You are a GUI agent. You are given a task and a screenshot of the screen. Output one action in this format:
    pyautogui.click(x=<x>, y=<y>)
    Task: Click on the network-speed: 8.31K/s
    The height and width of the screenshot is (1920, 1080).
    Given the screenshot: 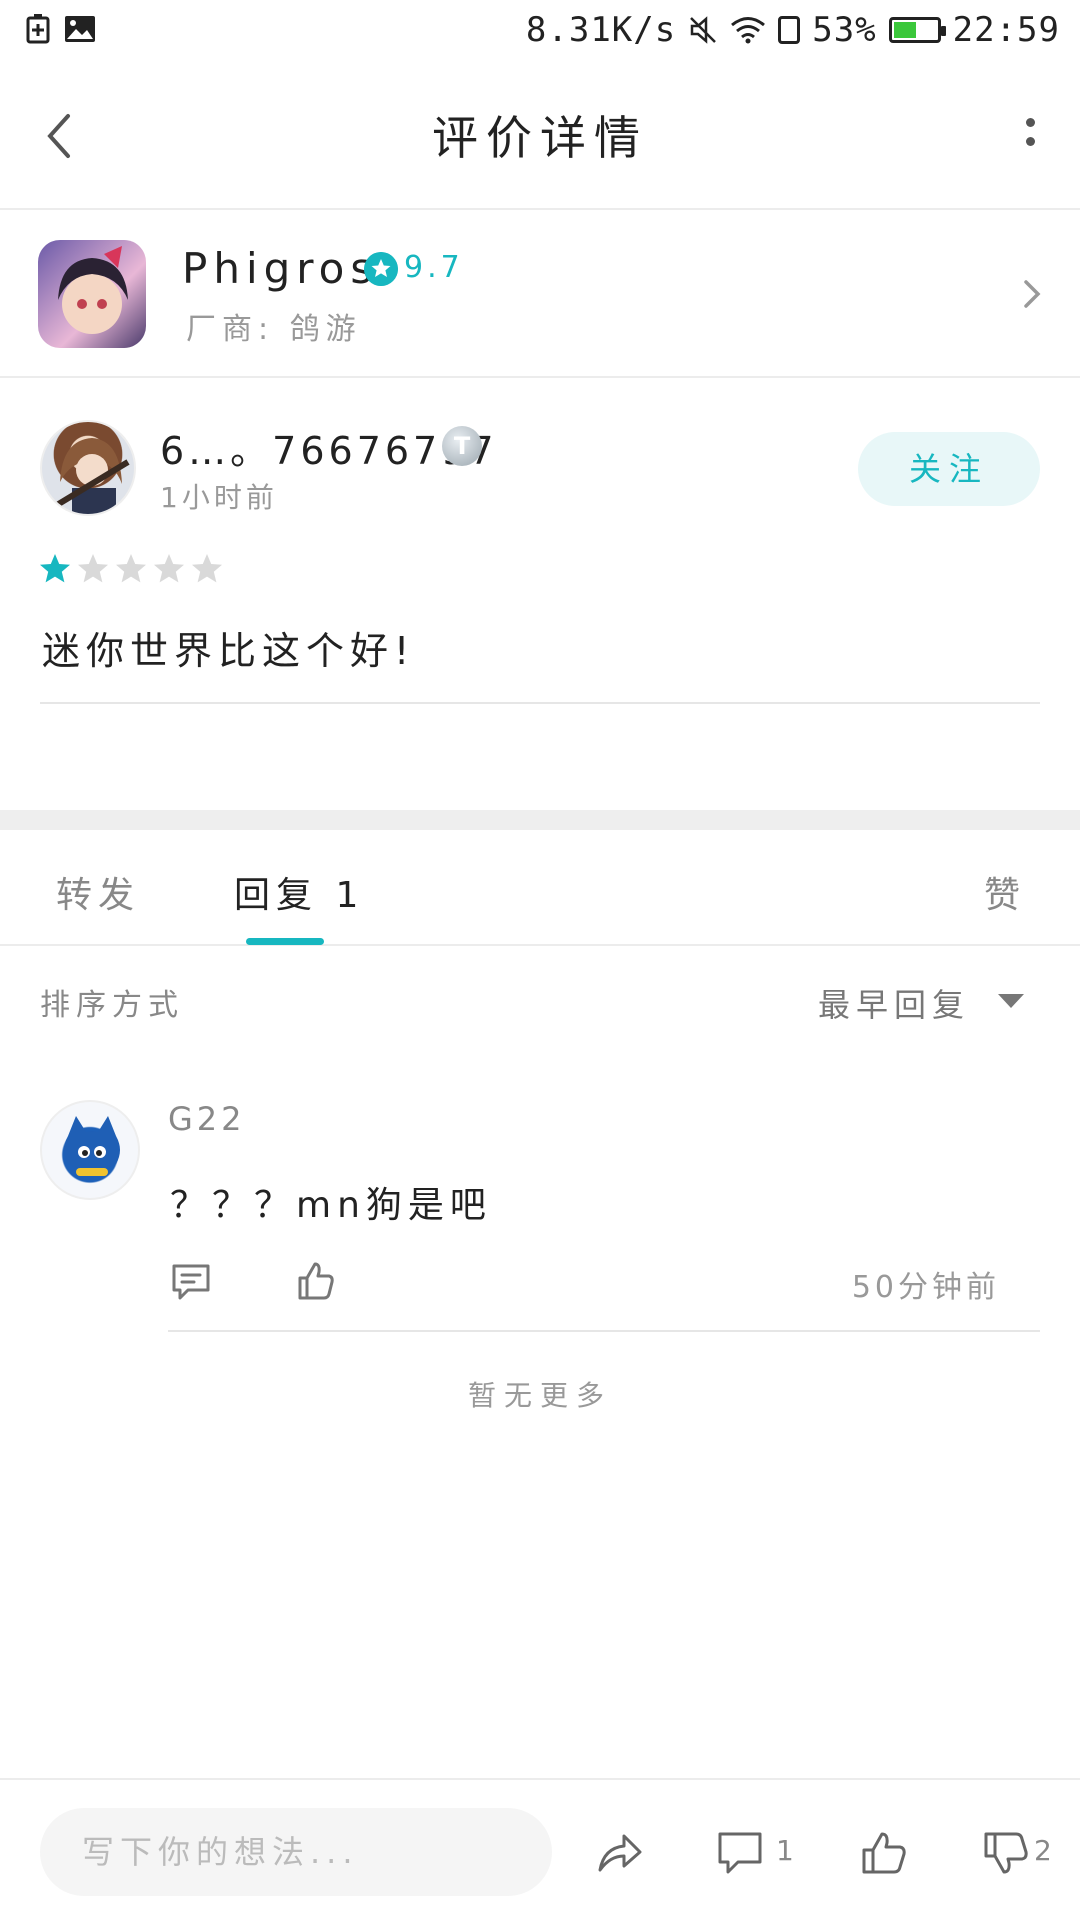 What is the action you would take?
    pyautogui.click(x=601, y=30)
    